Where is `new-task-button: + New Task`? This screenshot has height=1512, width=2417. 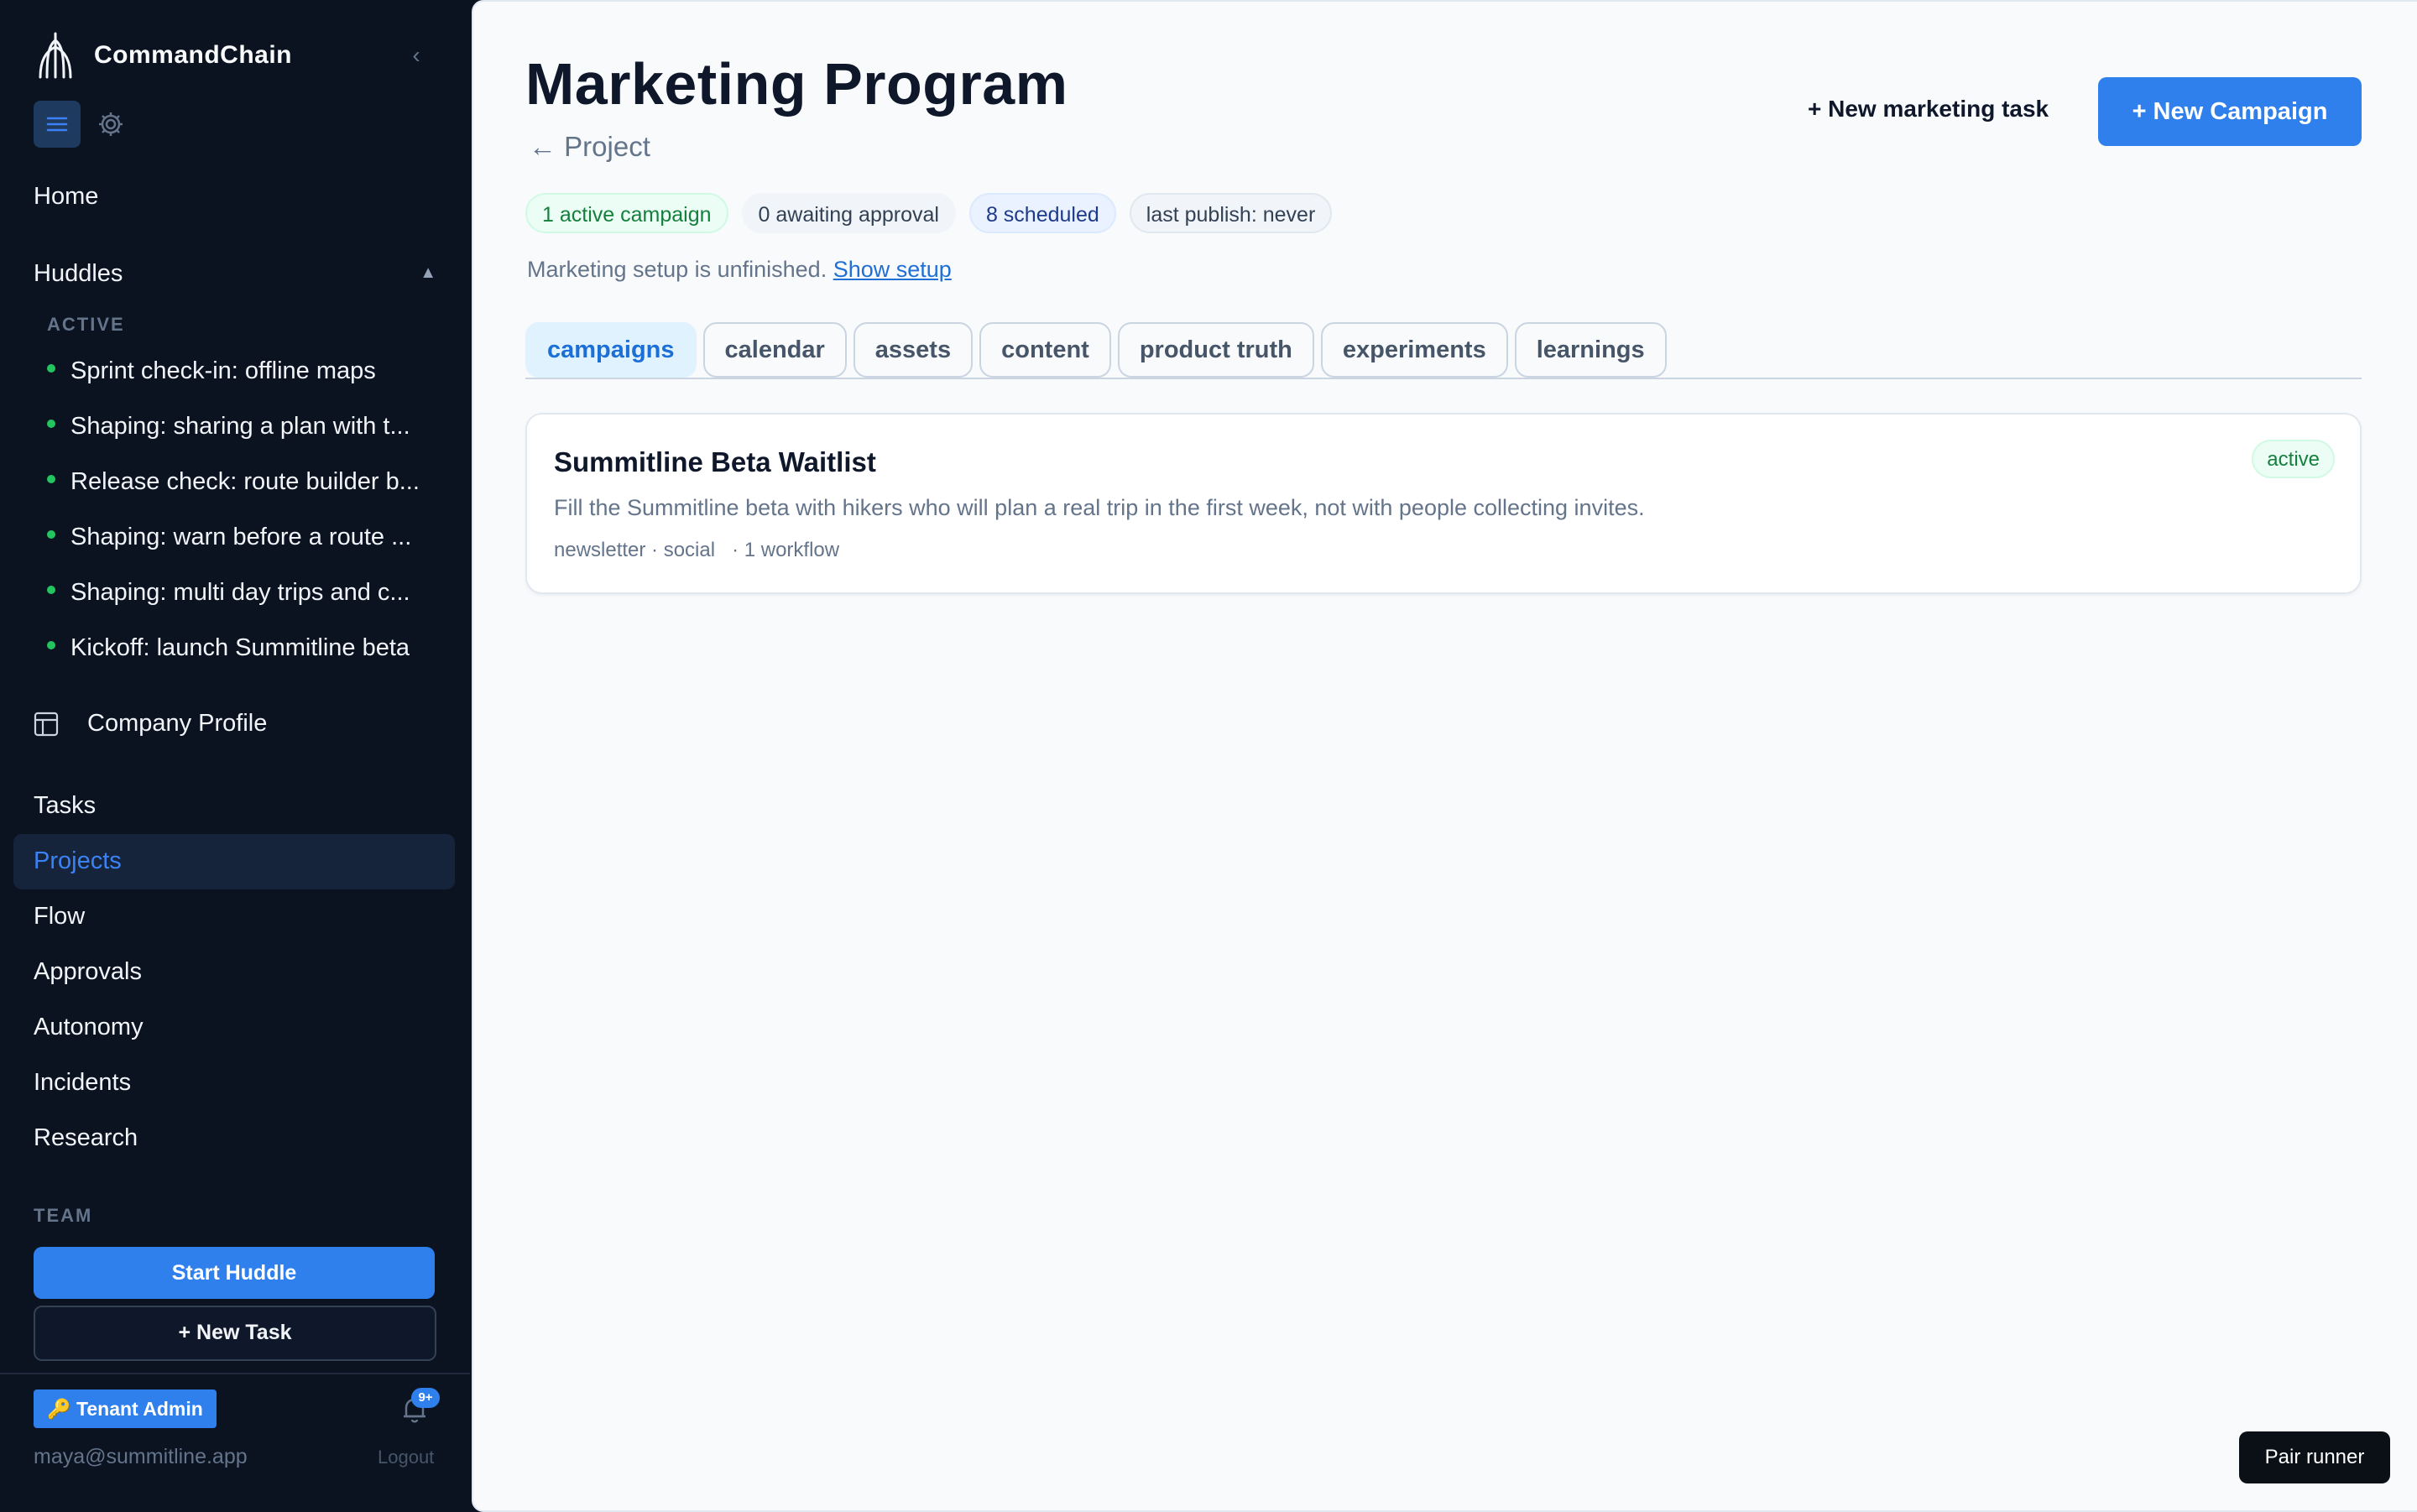
new-task-button: + New Task is located at coordinates (235, 1333).